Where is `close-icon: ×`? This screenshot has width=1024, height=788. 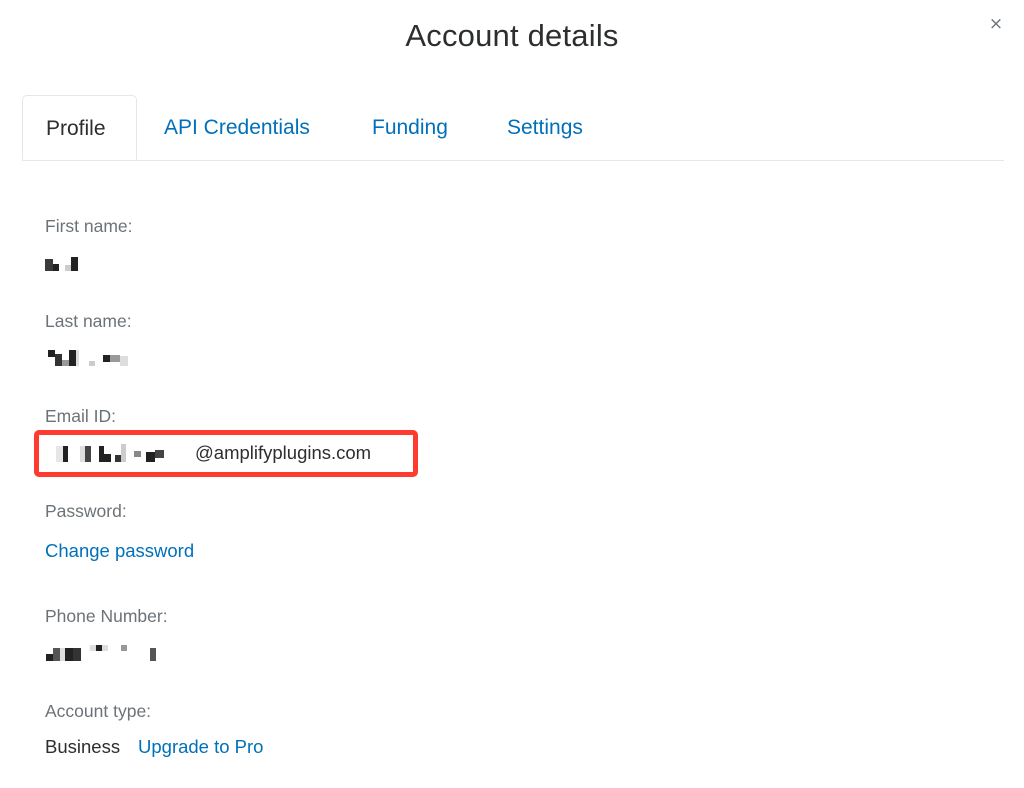 close-icon: × is located at coordinates (996, 24).